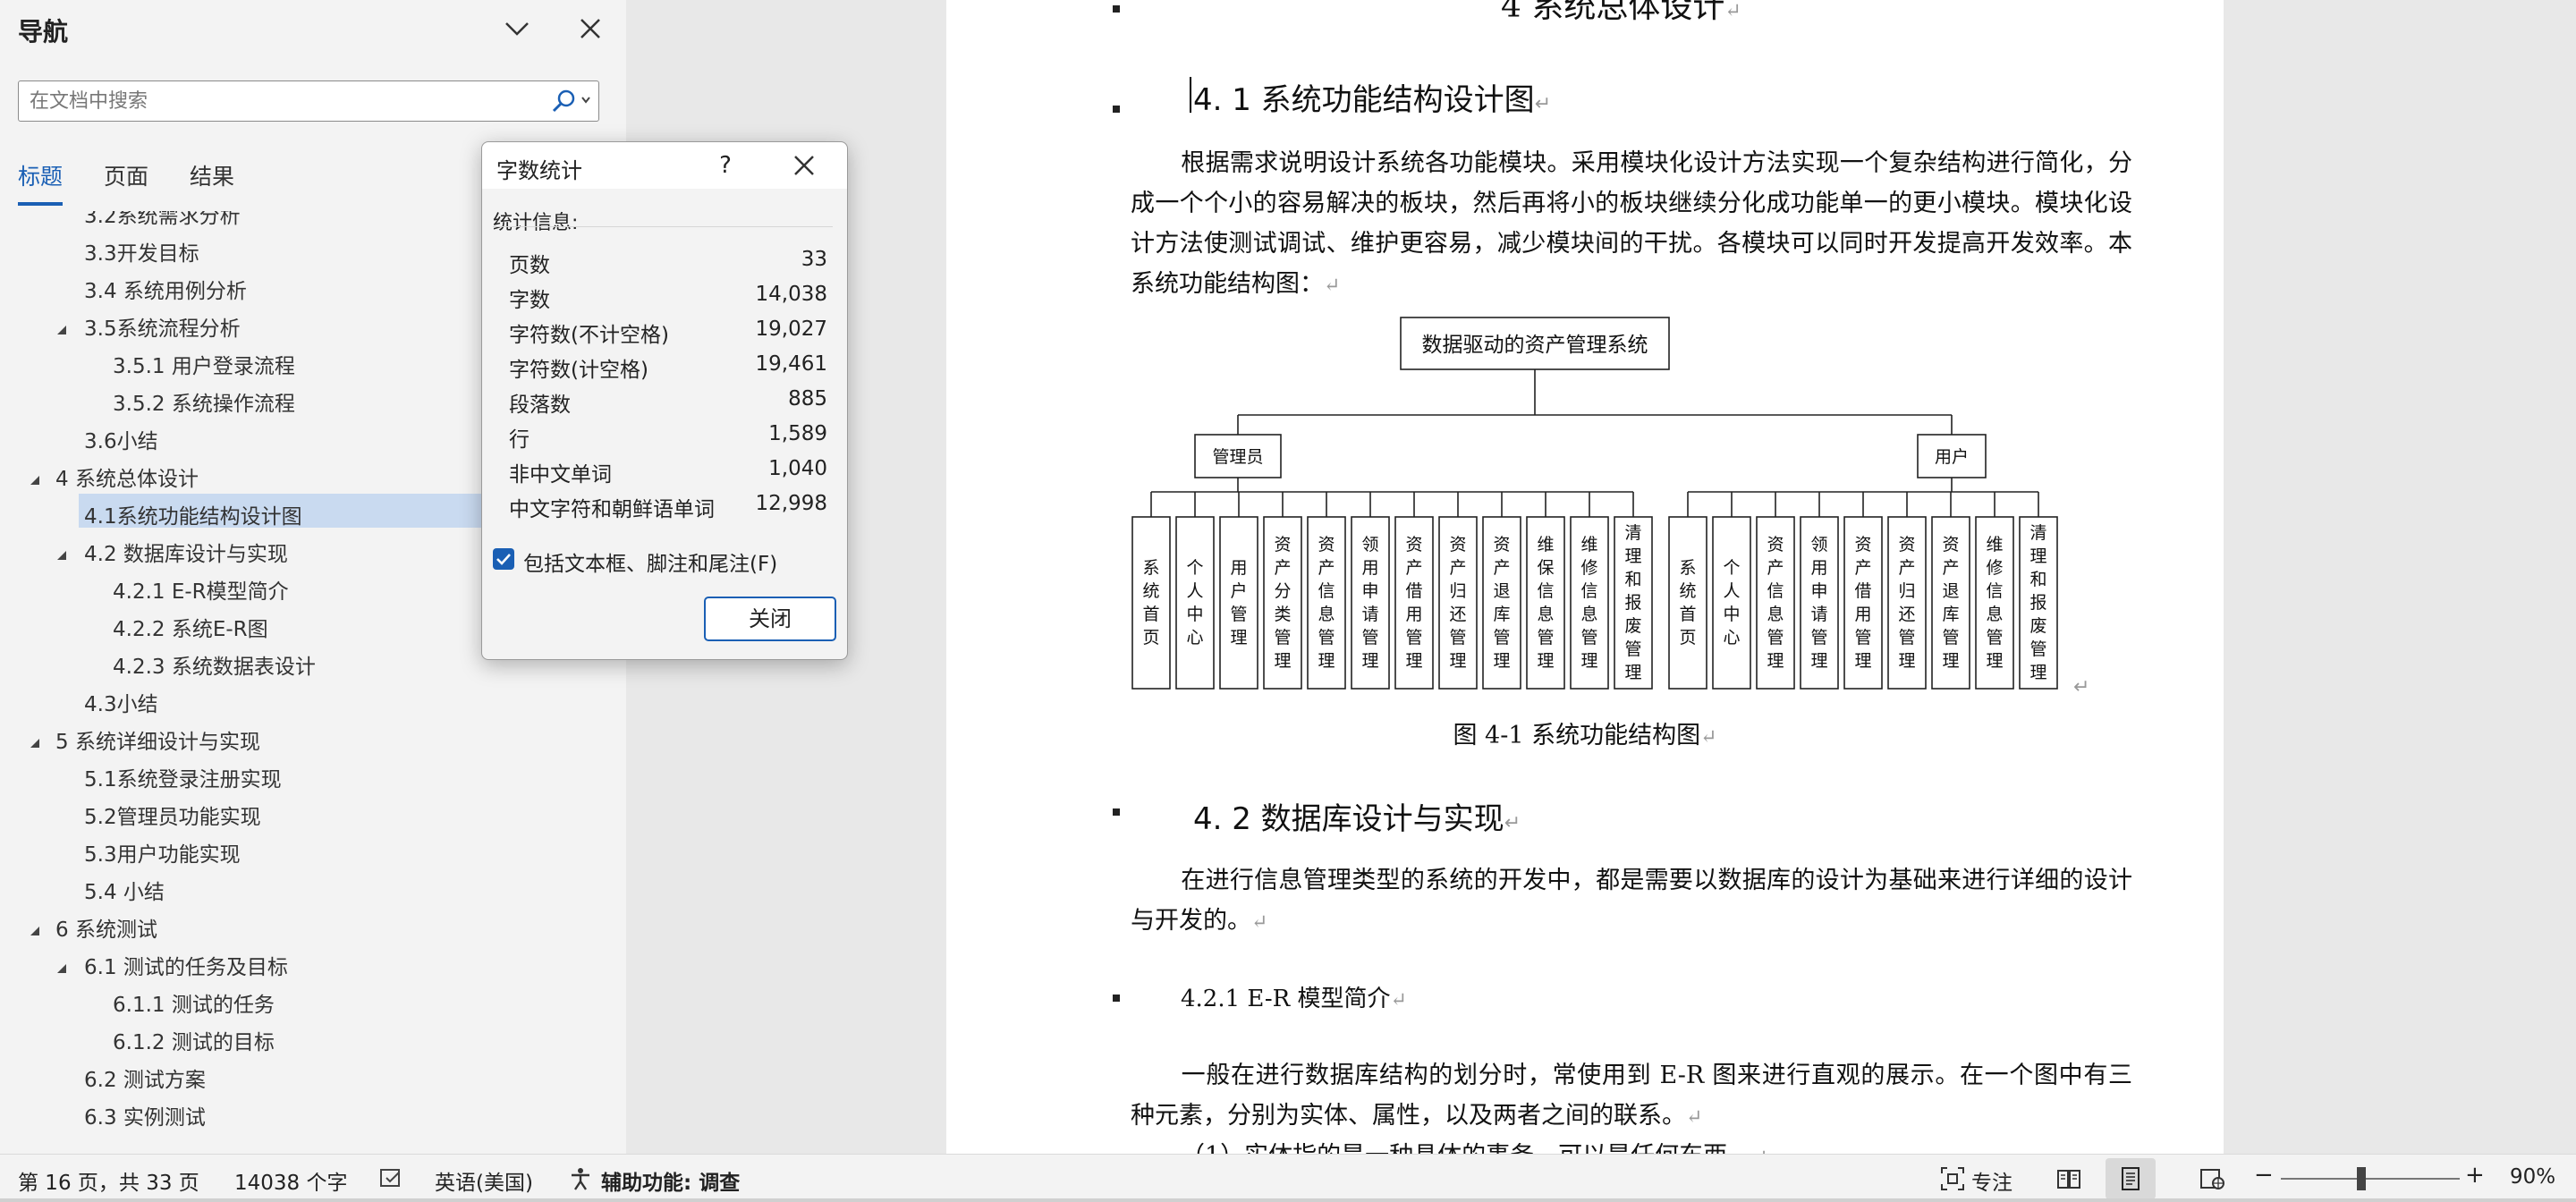  I want to click on nav-heading-label: 6.1.2 测试的目标, so click(194, 1042).